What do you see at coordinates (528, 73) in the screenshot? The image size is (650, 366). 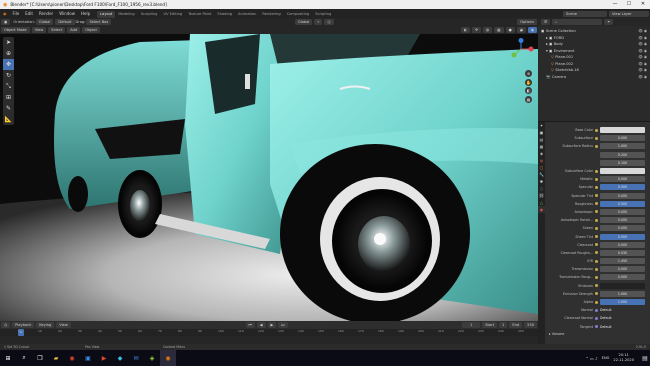 I see `zoom-icon: ⊕` at bounding box center [528, 73].